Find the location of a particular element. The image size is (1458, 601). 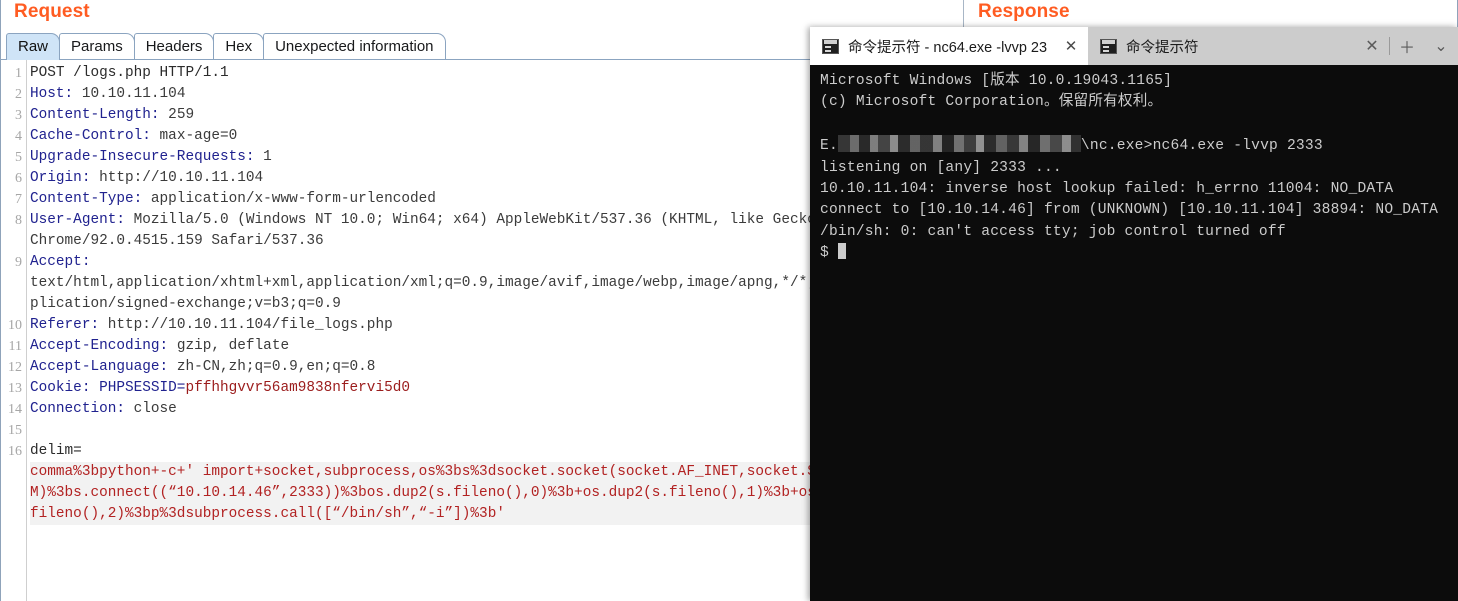

request-header-name: Connection: is located at coordinates (77, 409).